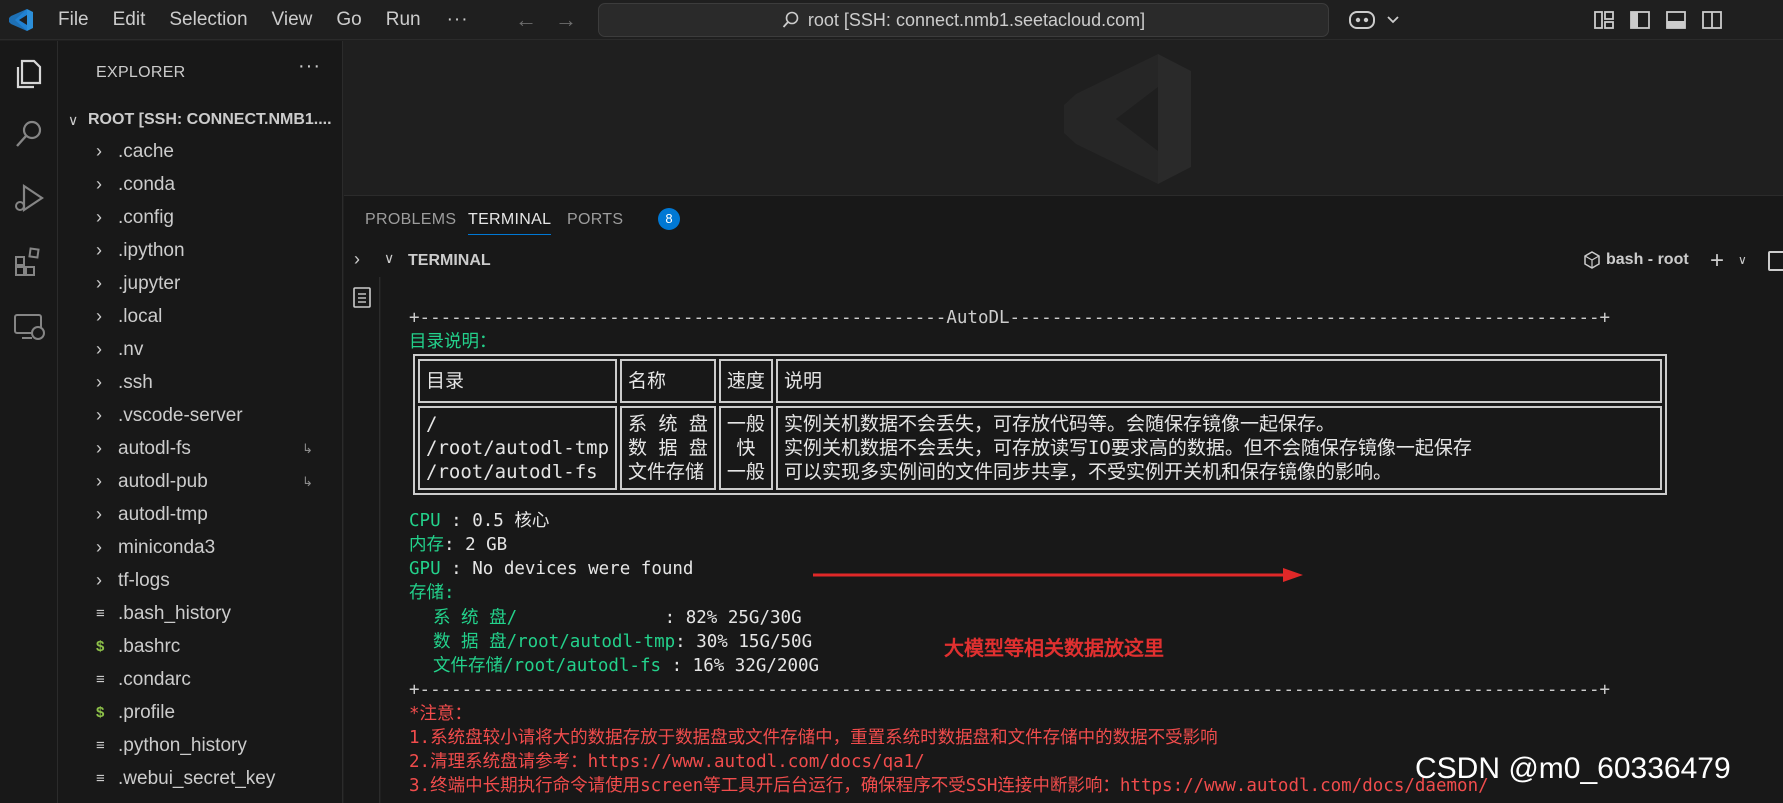 This screenshot has height=803, width=1783. What do you see at coordinates (512, 618) in the screenshot?
I see `storage-path: /` at bounding box center [512, 618].